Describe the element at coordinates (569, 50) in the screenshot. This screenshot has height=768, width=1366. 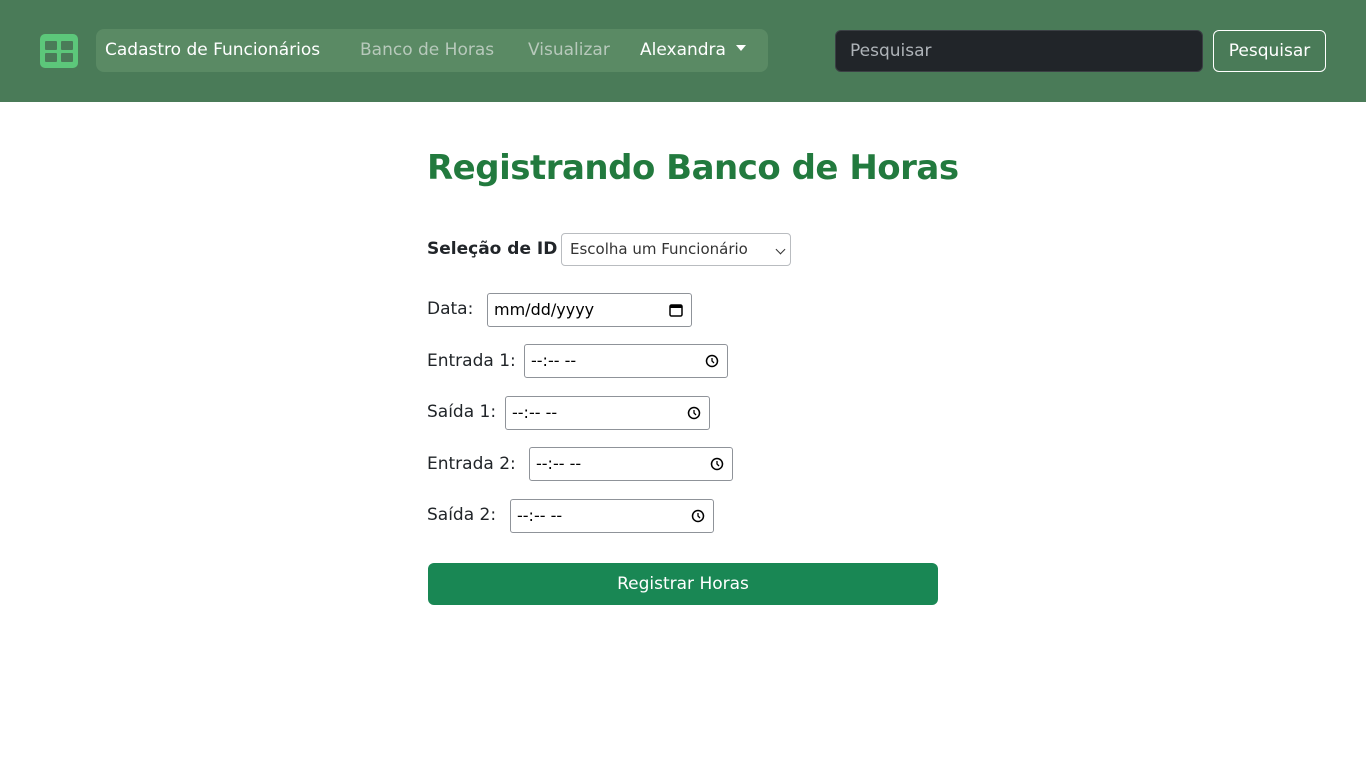
I see `nav-link-visualizar: Visualizar` at that location.